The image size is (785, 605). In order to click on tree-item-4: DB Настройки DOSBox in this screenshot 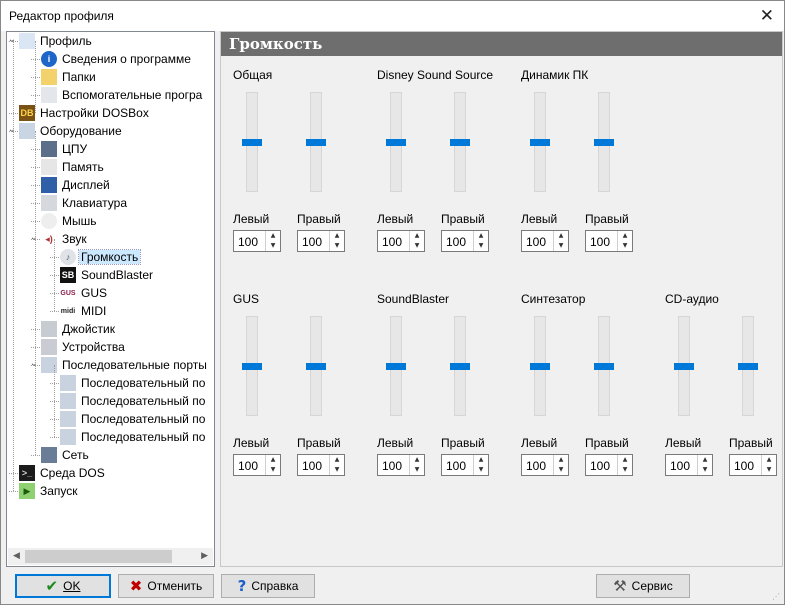, I will do `click(110, 113)`.